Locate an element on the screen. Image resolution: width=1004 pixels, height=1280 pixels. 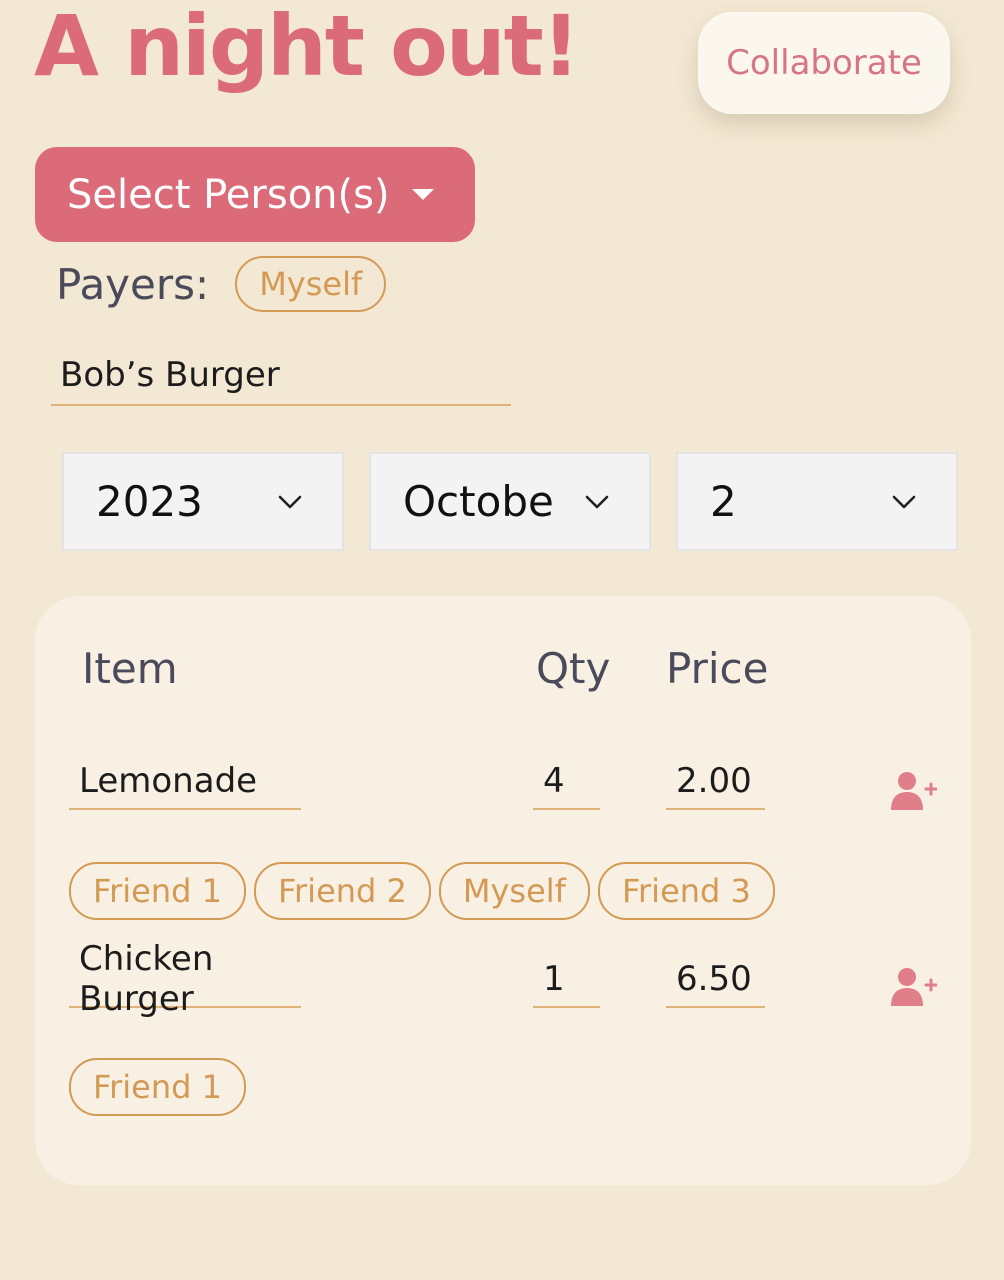
column-header-qty: Qty is located at coordinates (573, 668).